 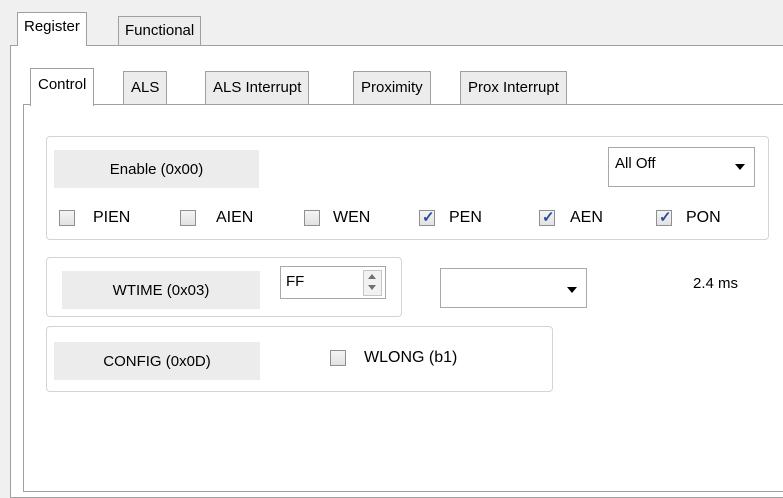 I want to click on enable-label: Enable (0x00), so click(x=156, y=169).